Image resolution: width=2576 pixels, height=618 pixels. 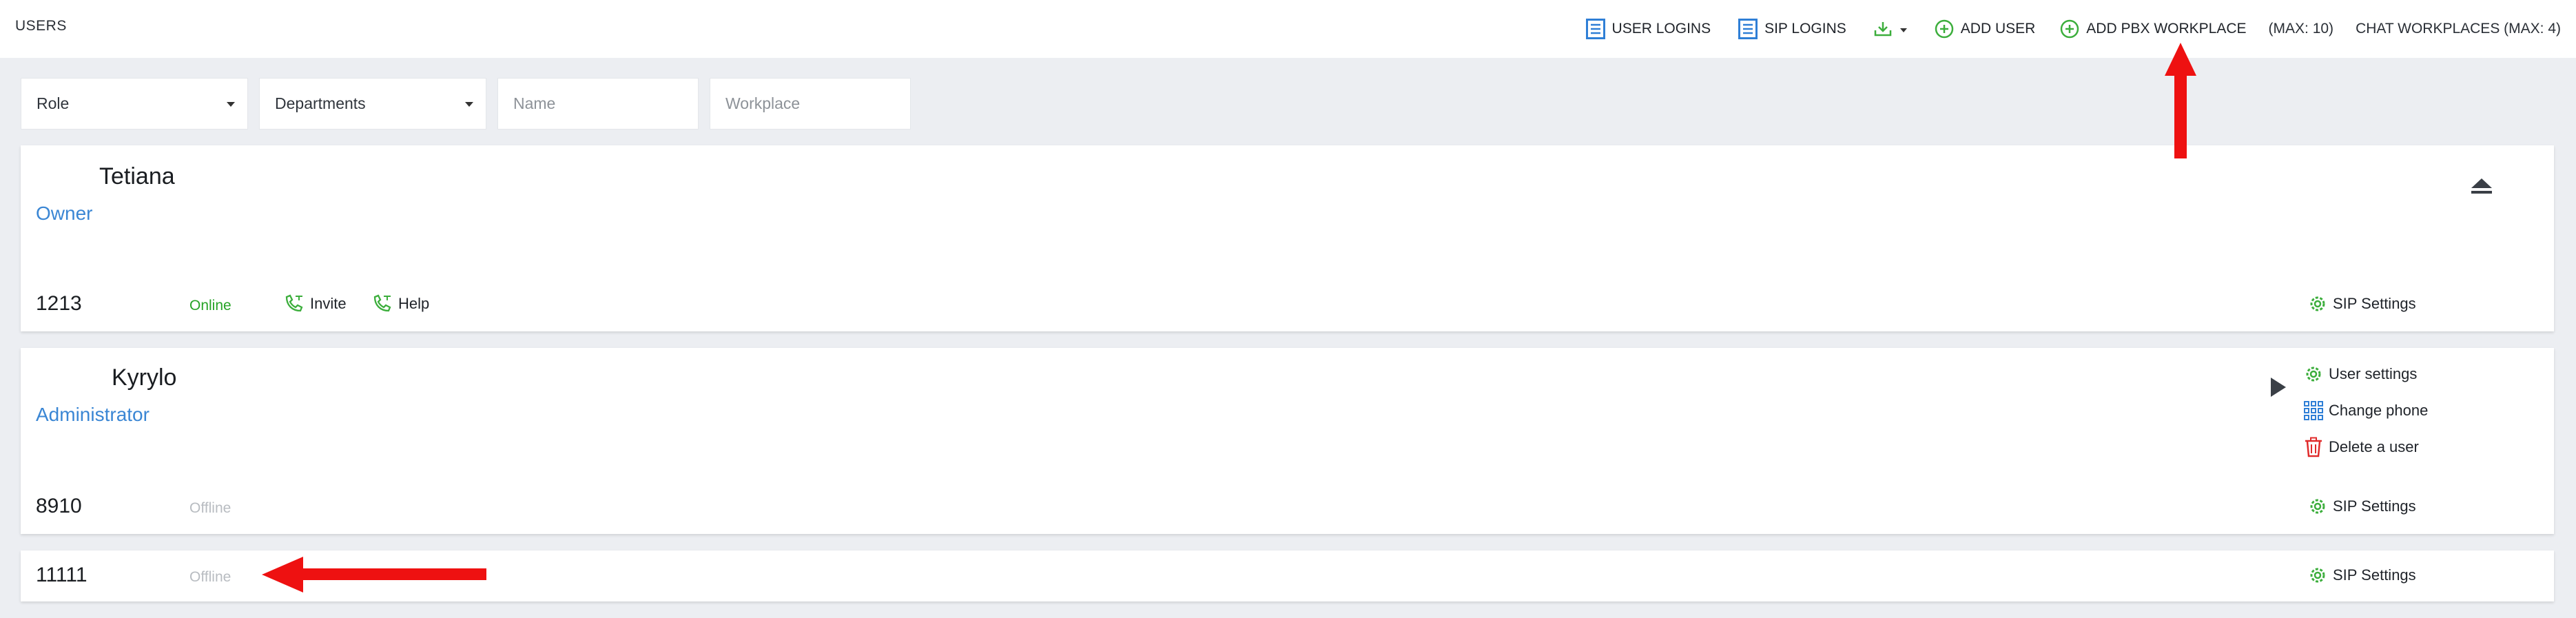 I want to click on role-select-value: Role, so click(x=53, y=103).